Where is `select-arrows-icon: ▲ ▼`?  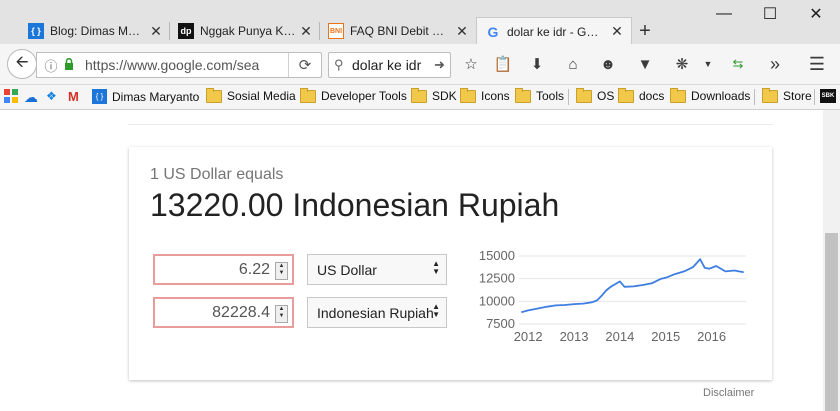 select-arrows-icon: ▲ ▼ is located at coordinates (436, 267).